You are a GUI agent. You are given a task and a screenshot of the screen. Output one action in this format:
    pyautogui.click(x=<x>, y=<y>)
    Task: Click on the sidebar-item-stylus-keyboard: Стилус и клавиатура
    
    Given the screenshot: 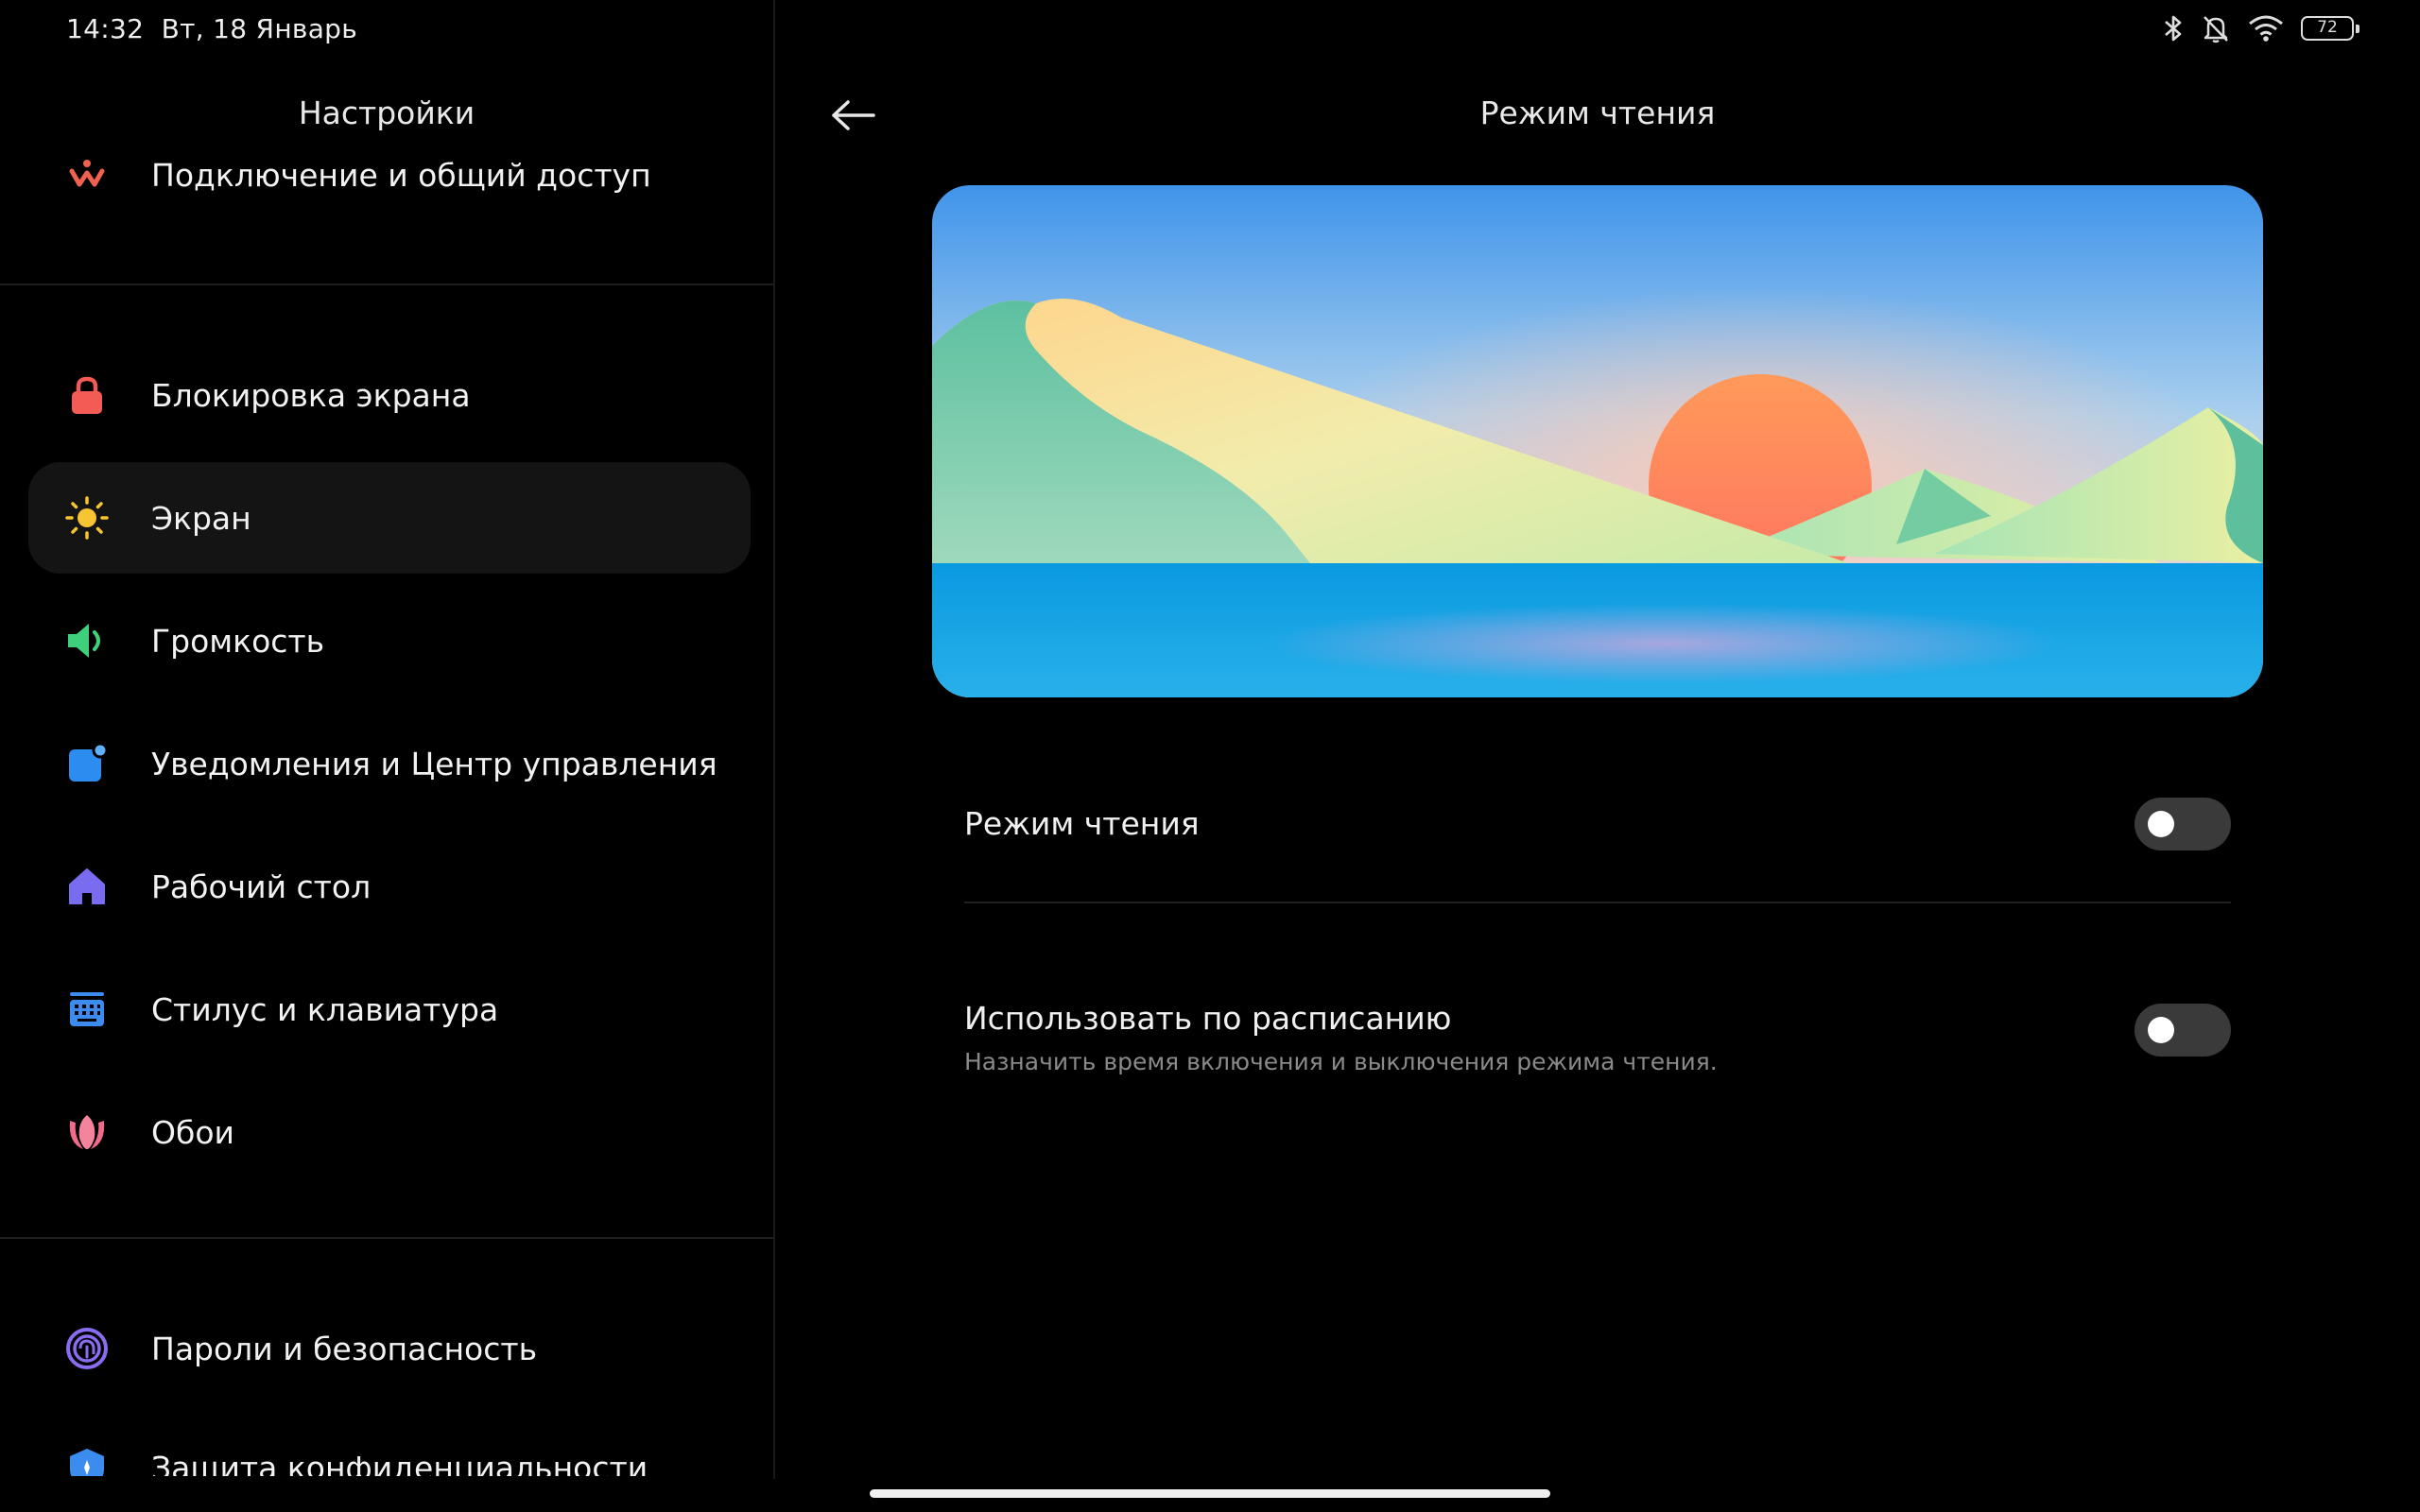 What is the action you would take?
    pyautogui.click(x=389, y=1009)
    